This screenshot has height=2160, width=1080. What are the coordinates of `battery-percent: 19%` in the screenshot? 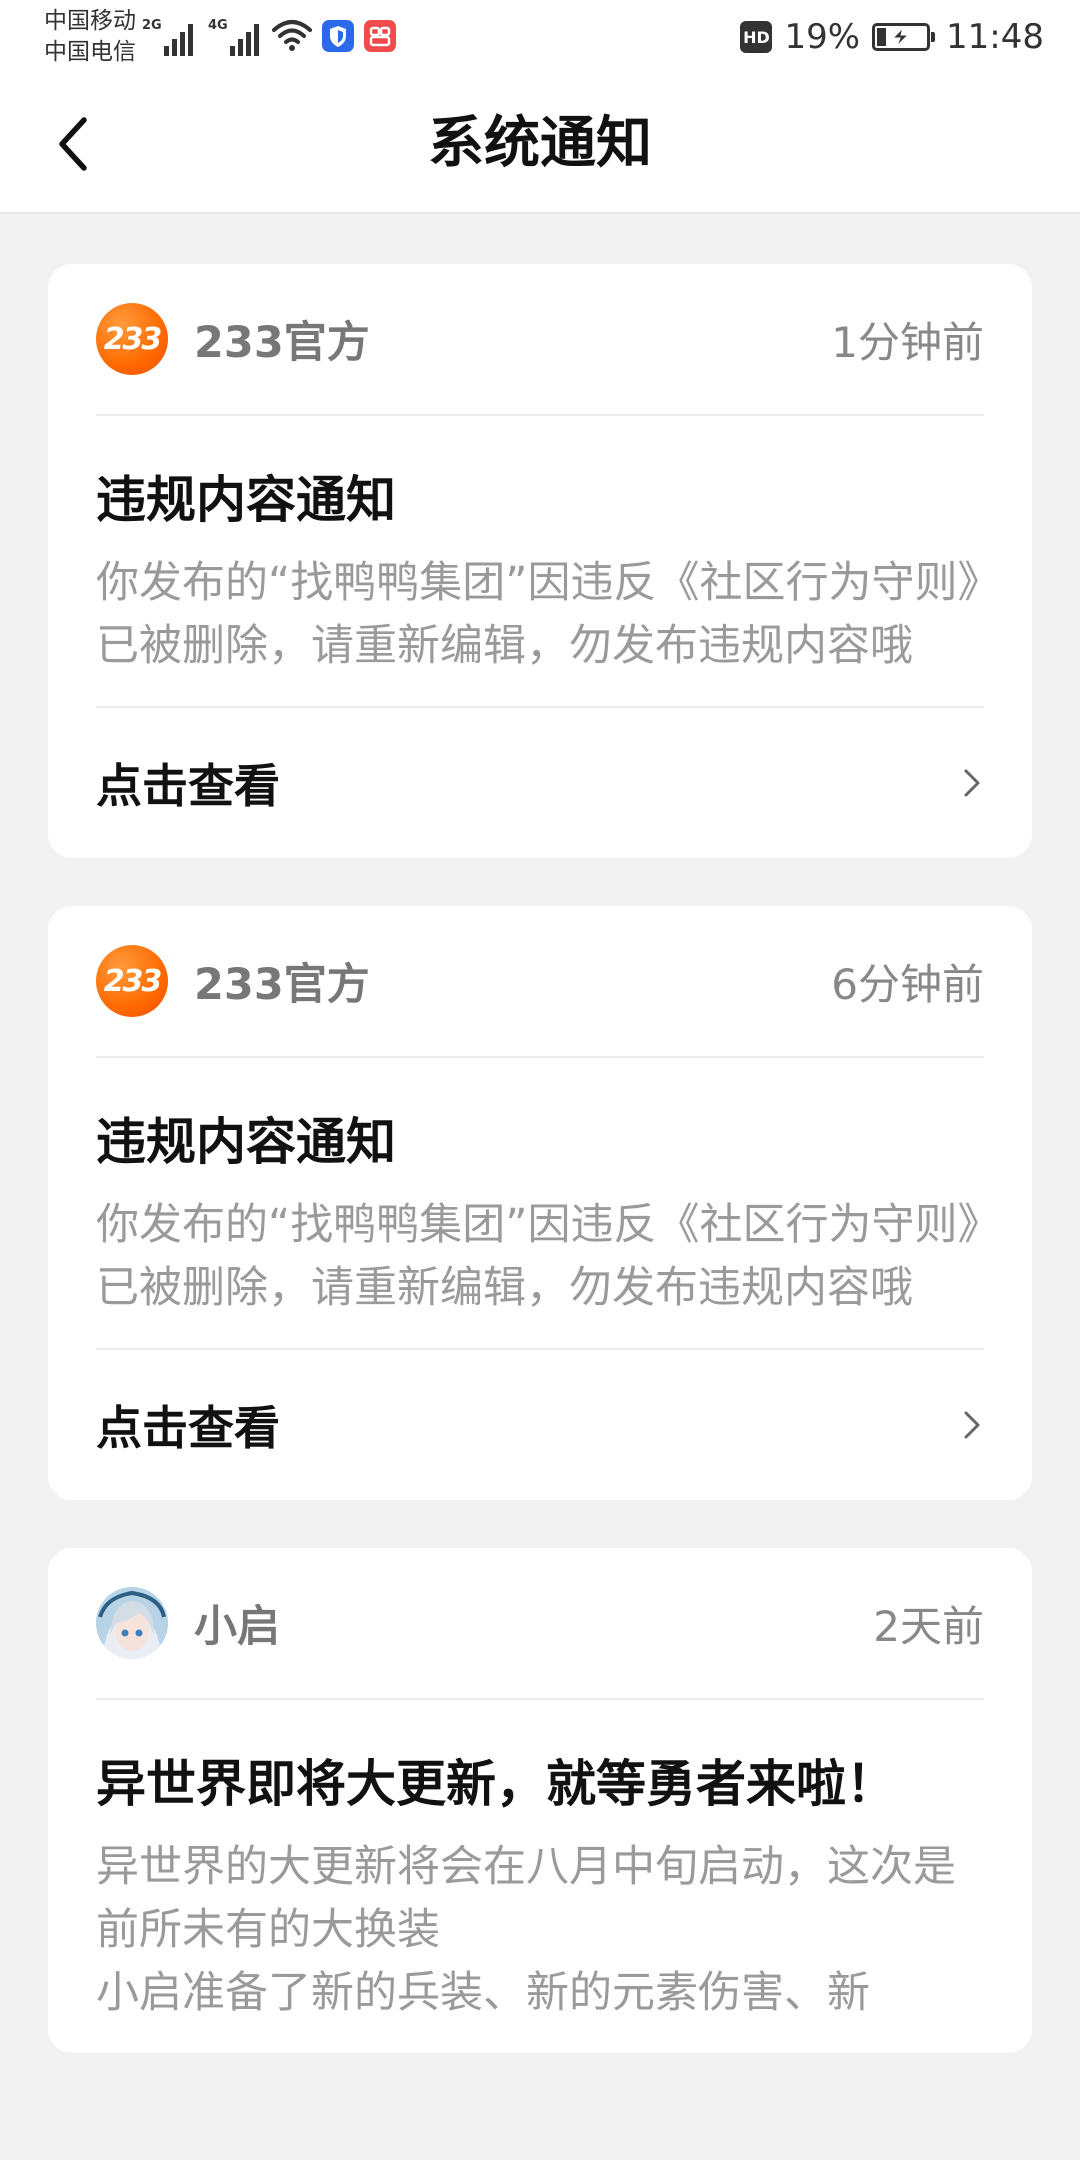 It's located at (822, 37).